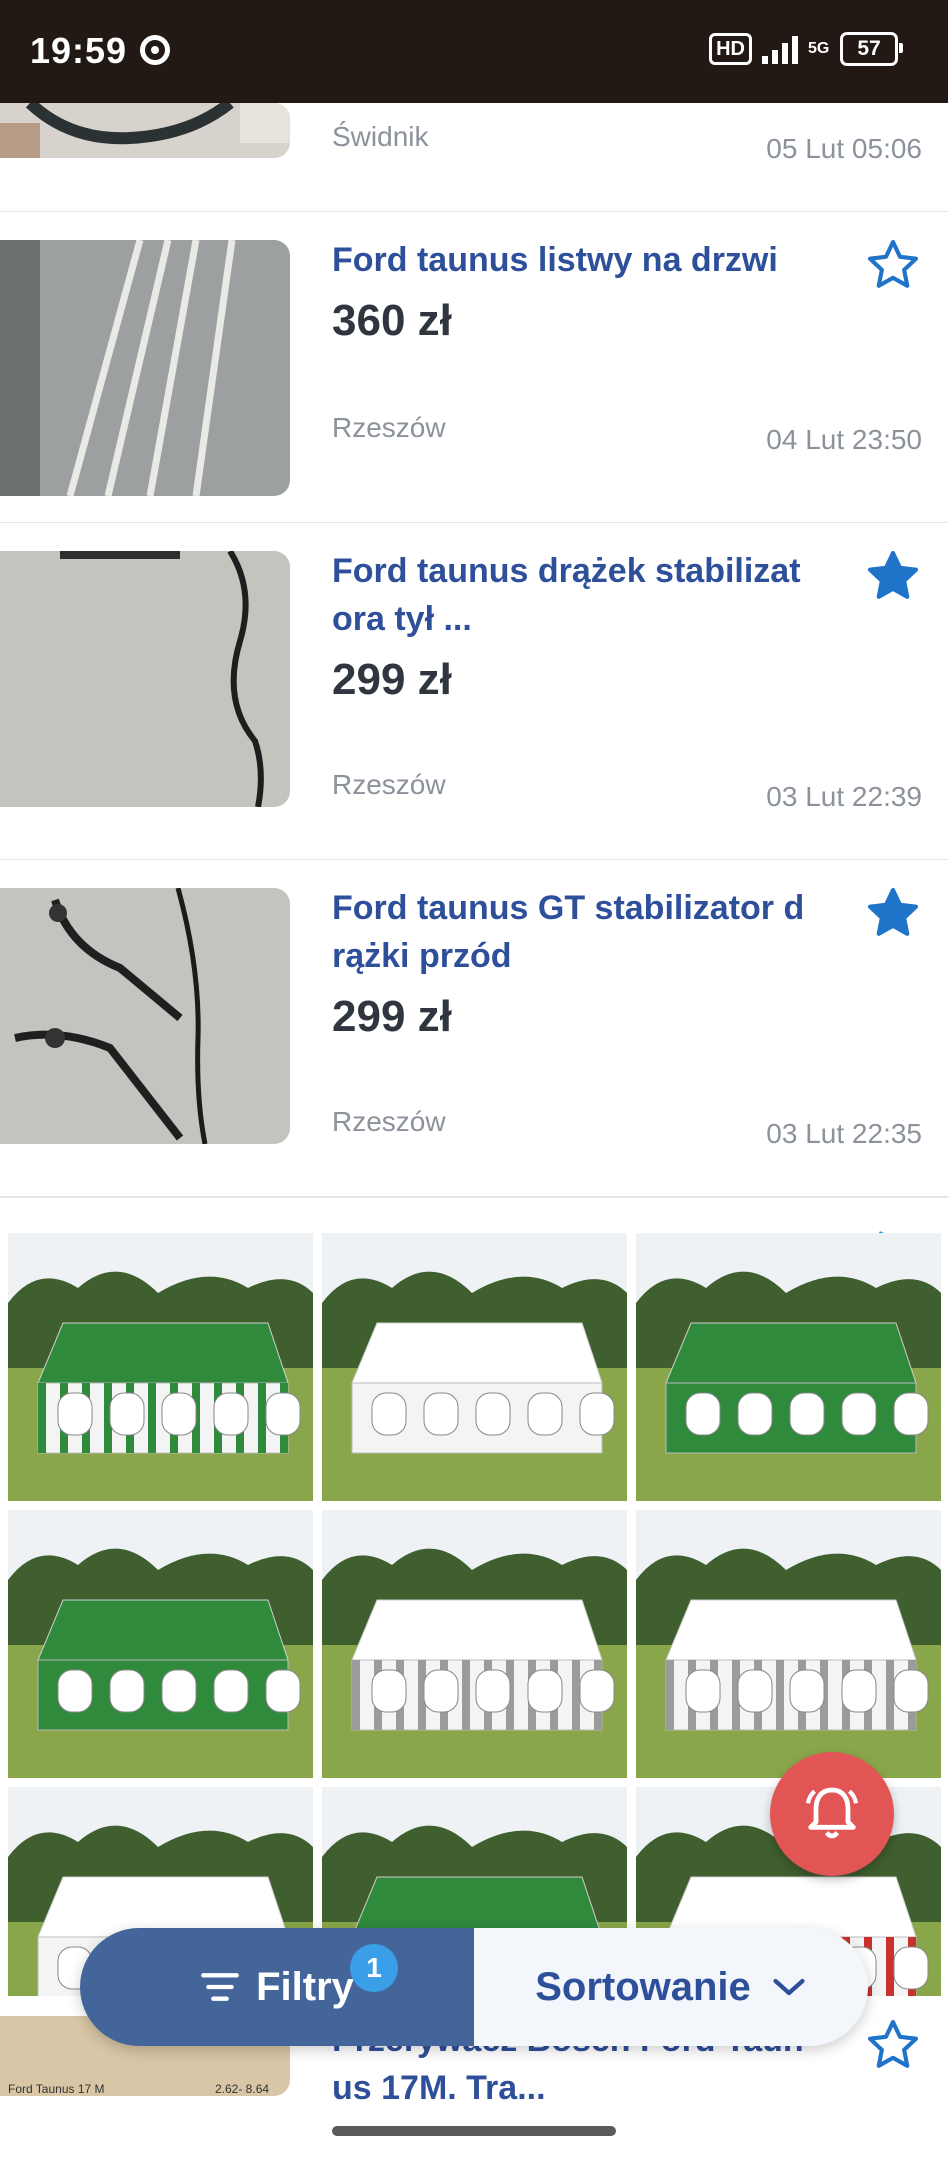  I want to click on home-indicator, so click(474, 2131).